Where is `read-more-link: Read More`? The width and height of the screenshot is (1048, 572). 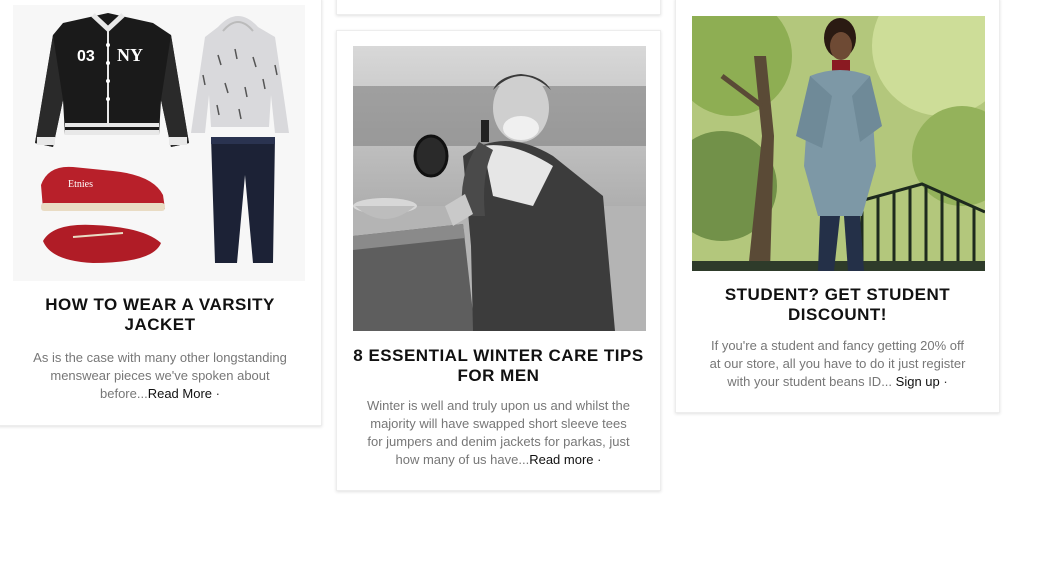
read-more-link: Read More is located at coordinates (180, 393).